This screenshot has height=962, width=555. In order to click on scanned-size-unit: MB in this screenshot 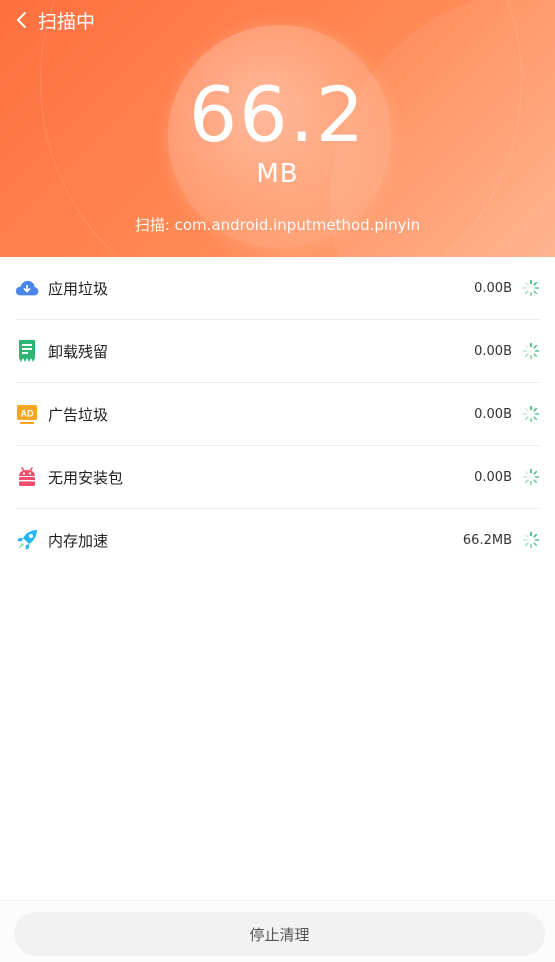, I will do `click(277, 174)`.